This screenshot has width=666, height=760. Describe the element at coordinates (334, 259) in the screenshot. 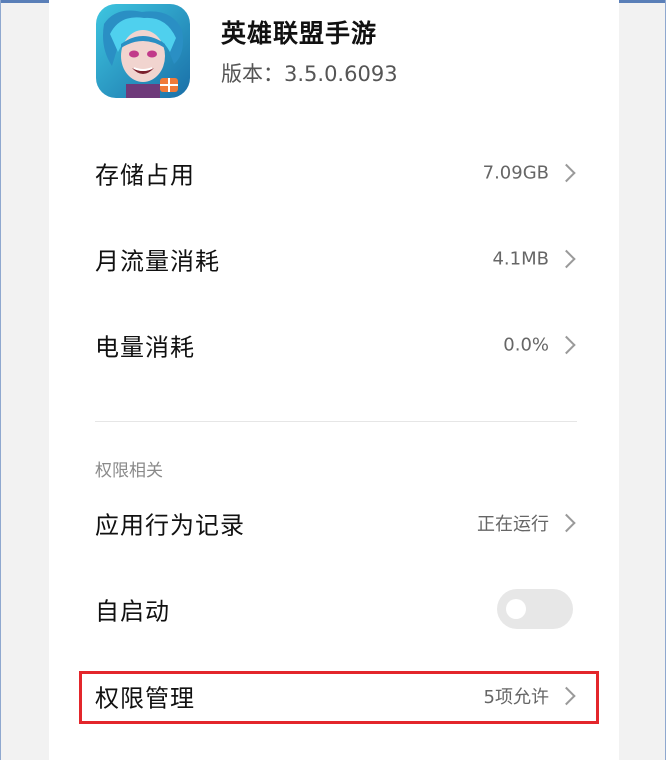

I see `row-monthly-data: 月流量消耗 4.1MB` at that location.